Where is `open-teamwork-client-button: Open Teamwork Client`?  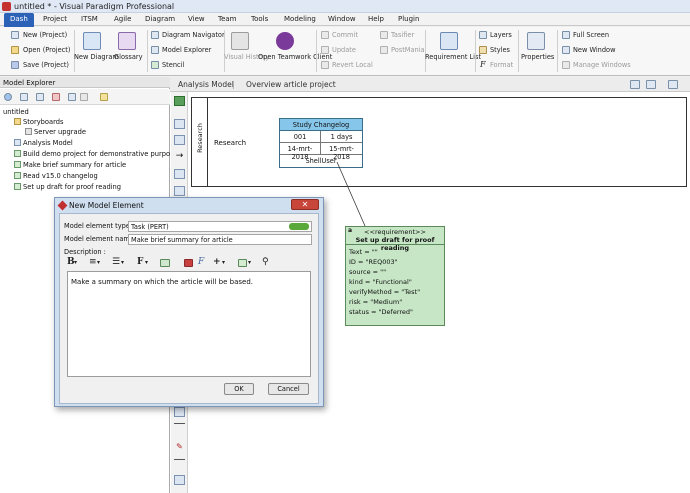 open-teamwork-client-button: Open Teamwork Client is located at coordinates (295, 57).